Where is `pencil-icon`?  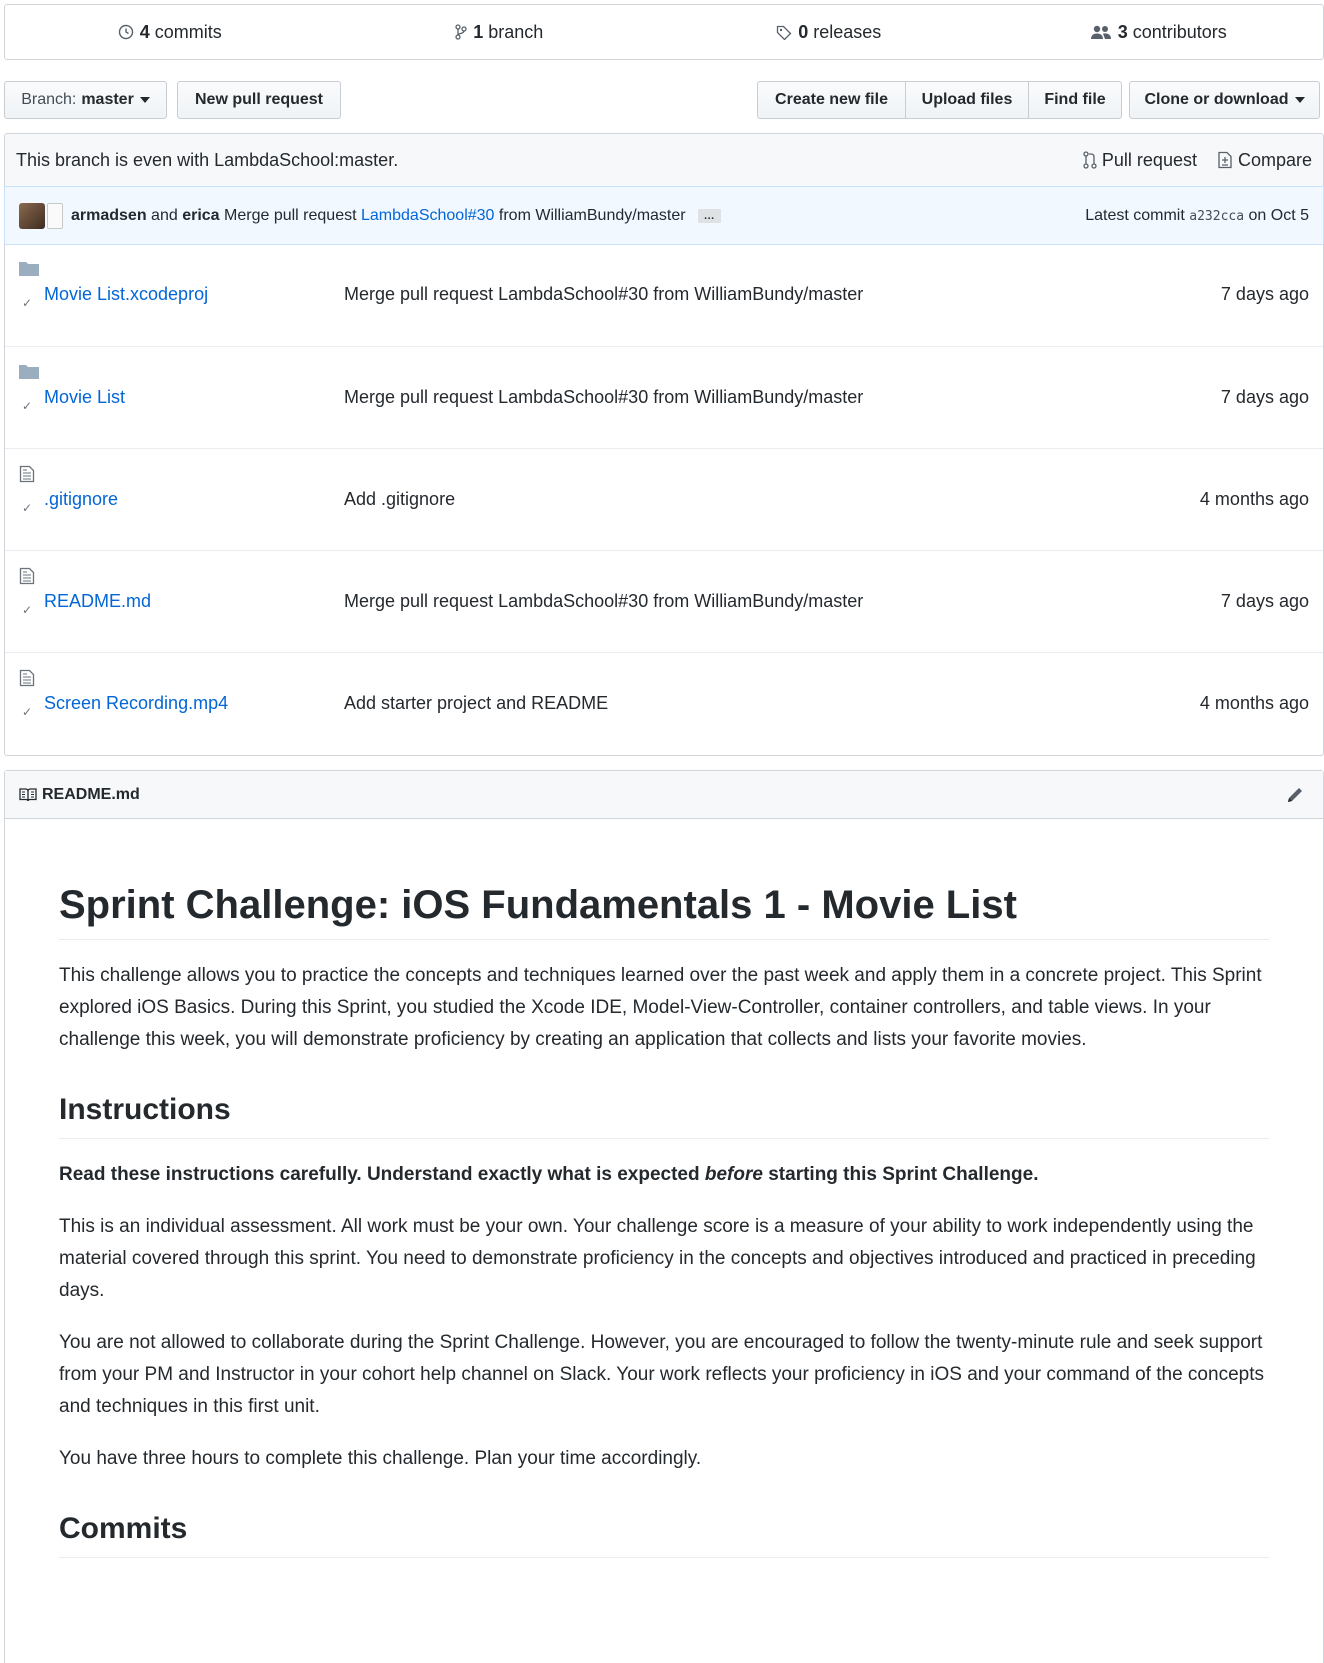 pencil-icon is located at coordinates (1295, 795).